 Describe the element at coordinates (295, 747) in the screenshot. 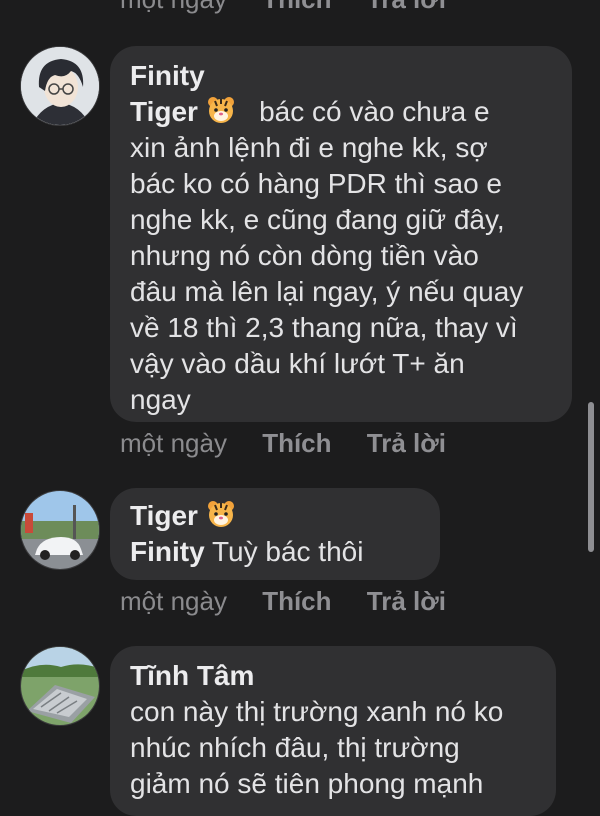

I see `comment-line: nhúc nhích đâu, thị trường` at that location.